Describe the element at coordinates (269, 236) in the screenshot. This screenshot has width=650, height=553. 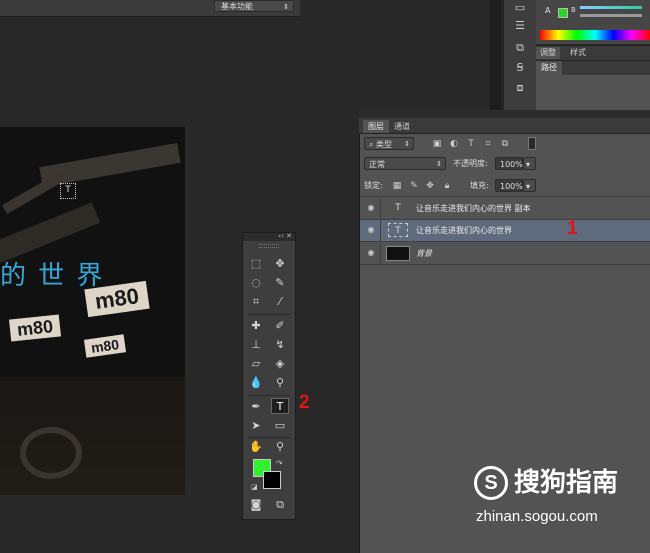
I see `tools-panel-header: ‹‹ ✕` at that location.